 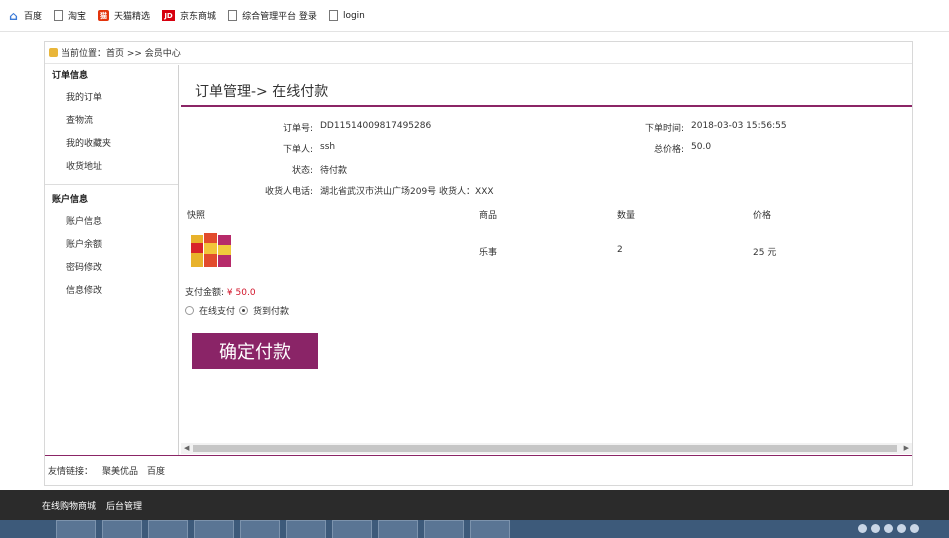 I want to click on title-underline, so click(x=546, y=106).